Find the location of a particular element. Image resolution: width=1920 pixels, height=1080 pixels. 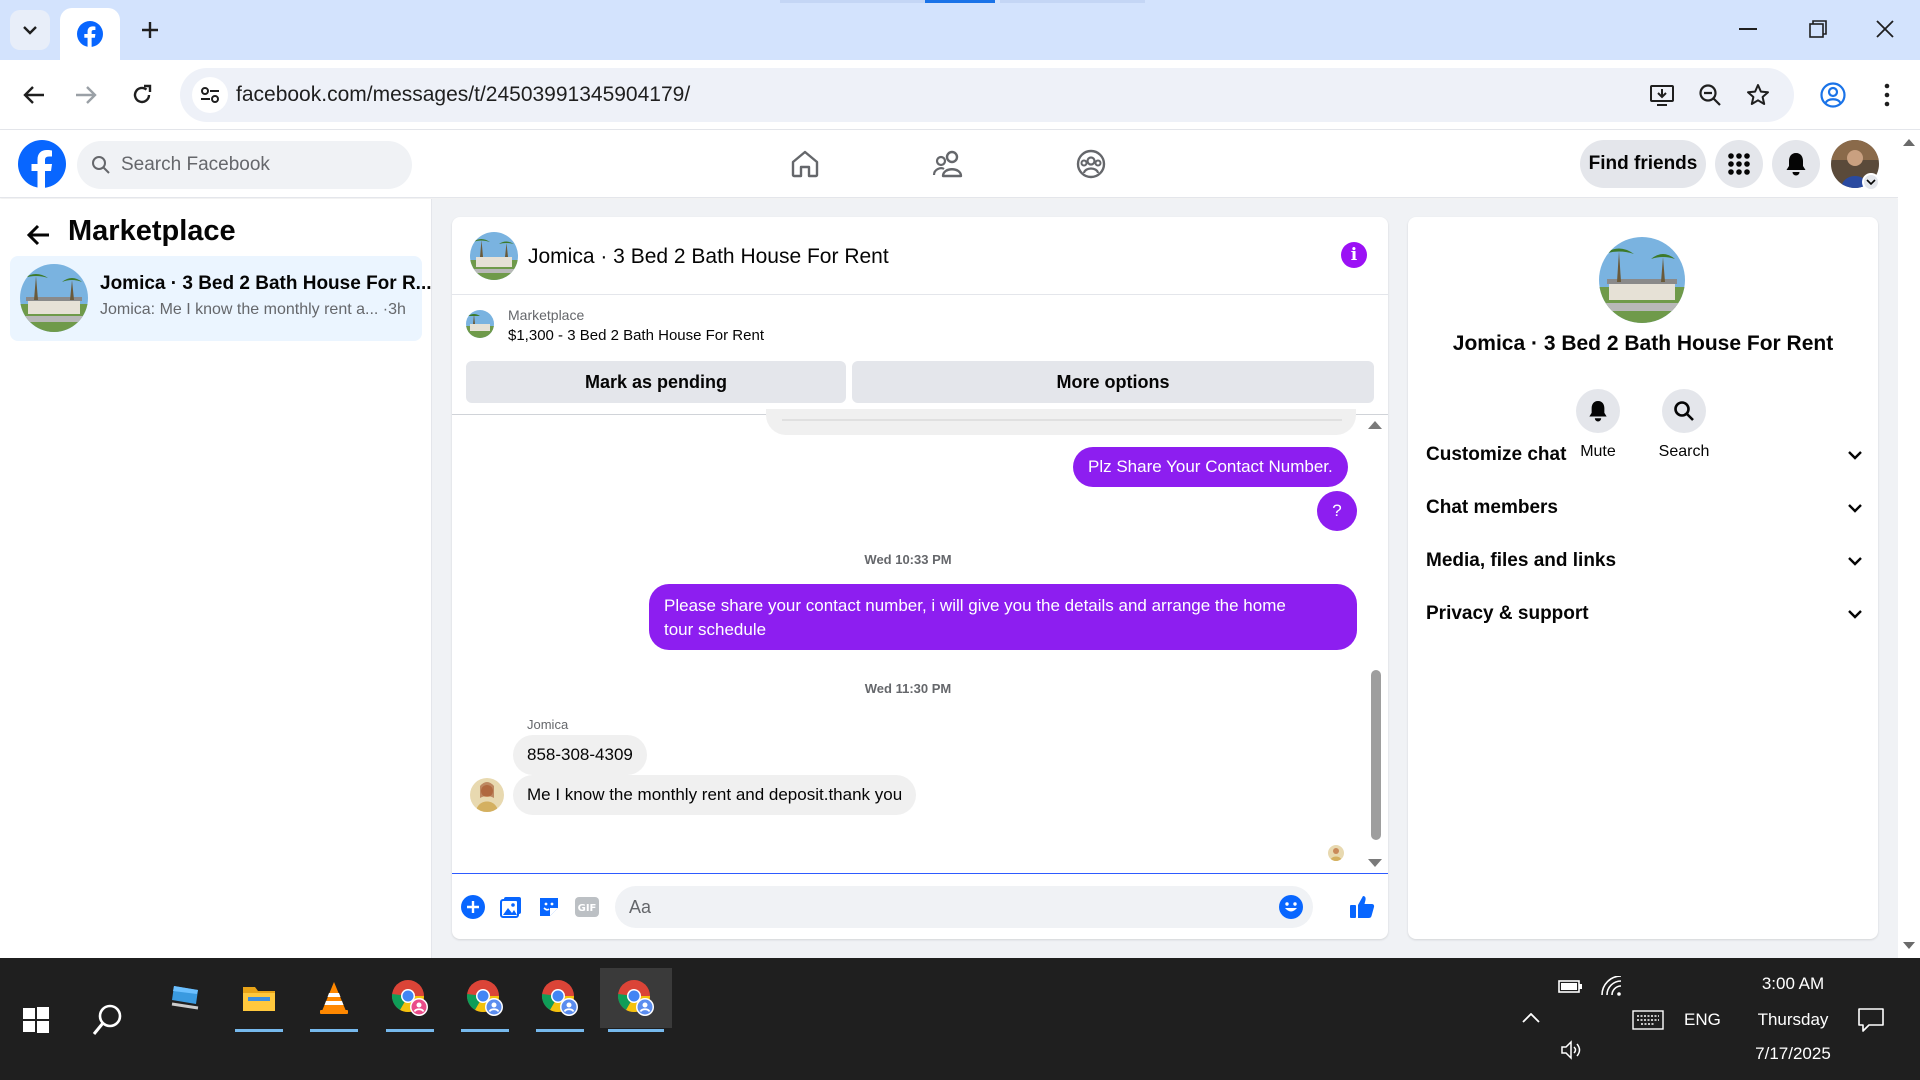

scrollbar-thumb is located at coordinates (1376, 755).